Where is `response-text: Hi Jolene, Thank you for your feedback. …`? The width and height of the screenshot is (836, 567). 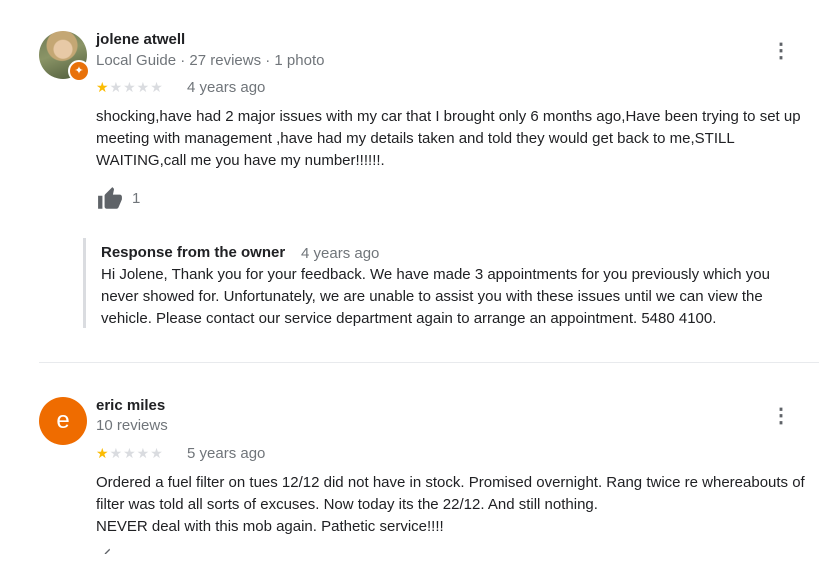 response-text: Hi Jolene, Thank you for your feedback. … is located at coordinates (435, 296).